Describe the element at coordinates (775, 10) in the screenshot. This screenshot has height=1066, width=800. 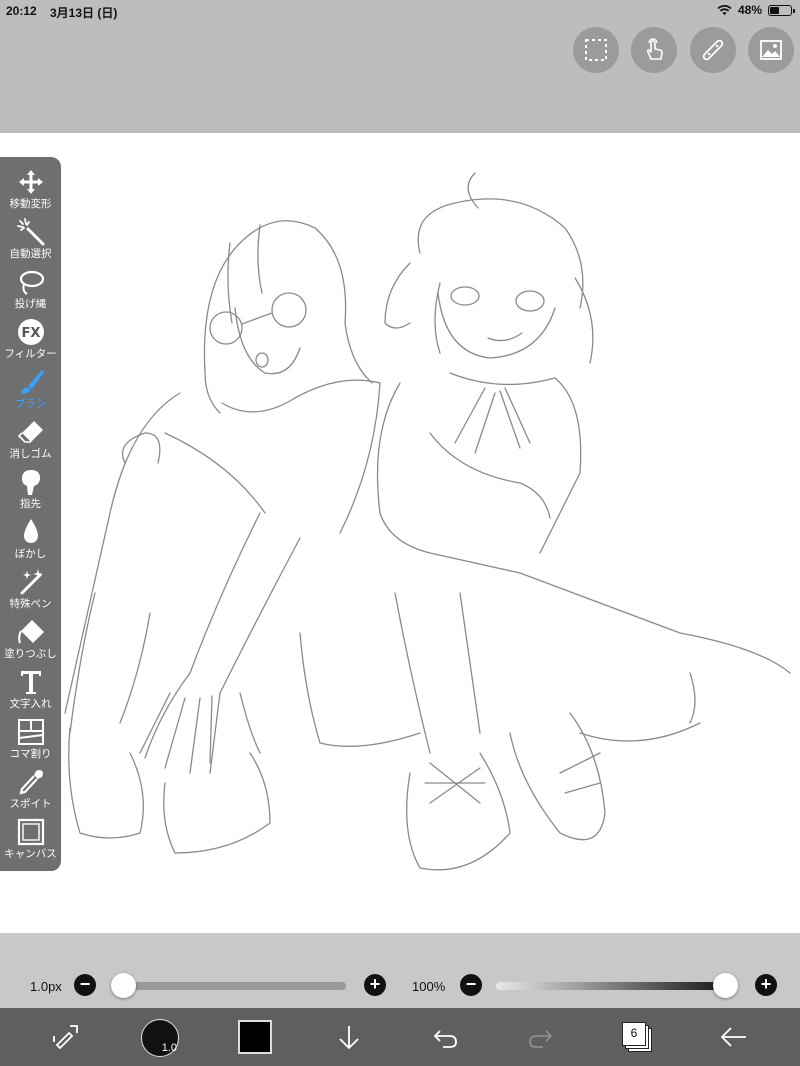
I see `battery-level` at that location.